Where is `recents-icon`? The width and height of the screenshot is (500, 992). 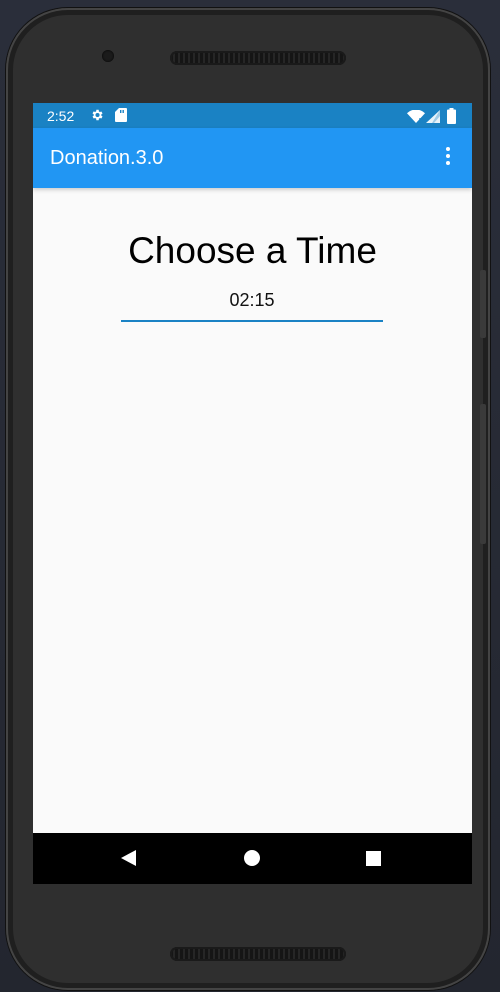
recents-icon is located at coordinates (373, 858).